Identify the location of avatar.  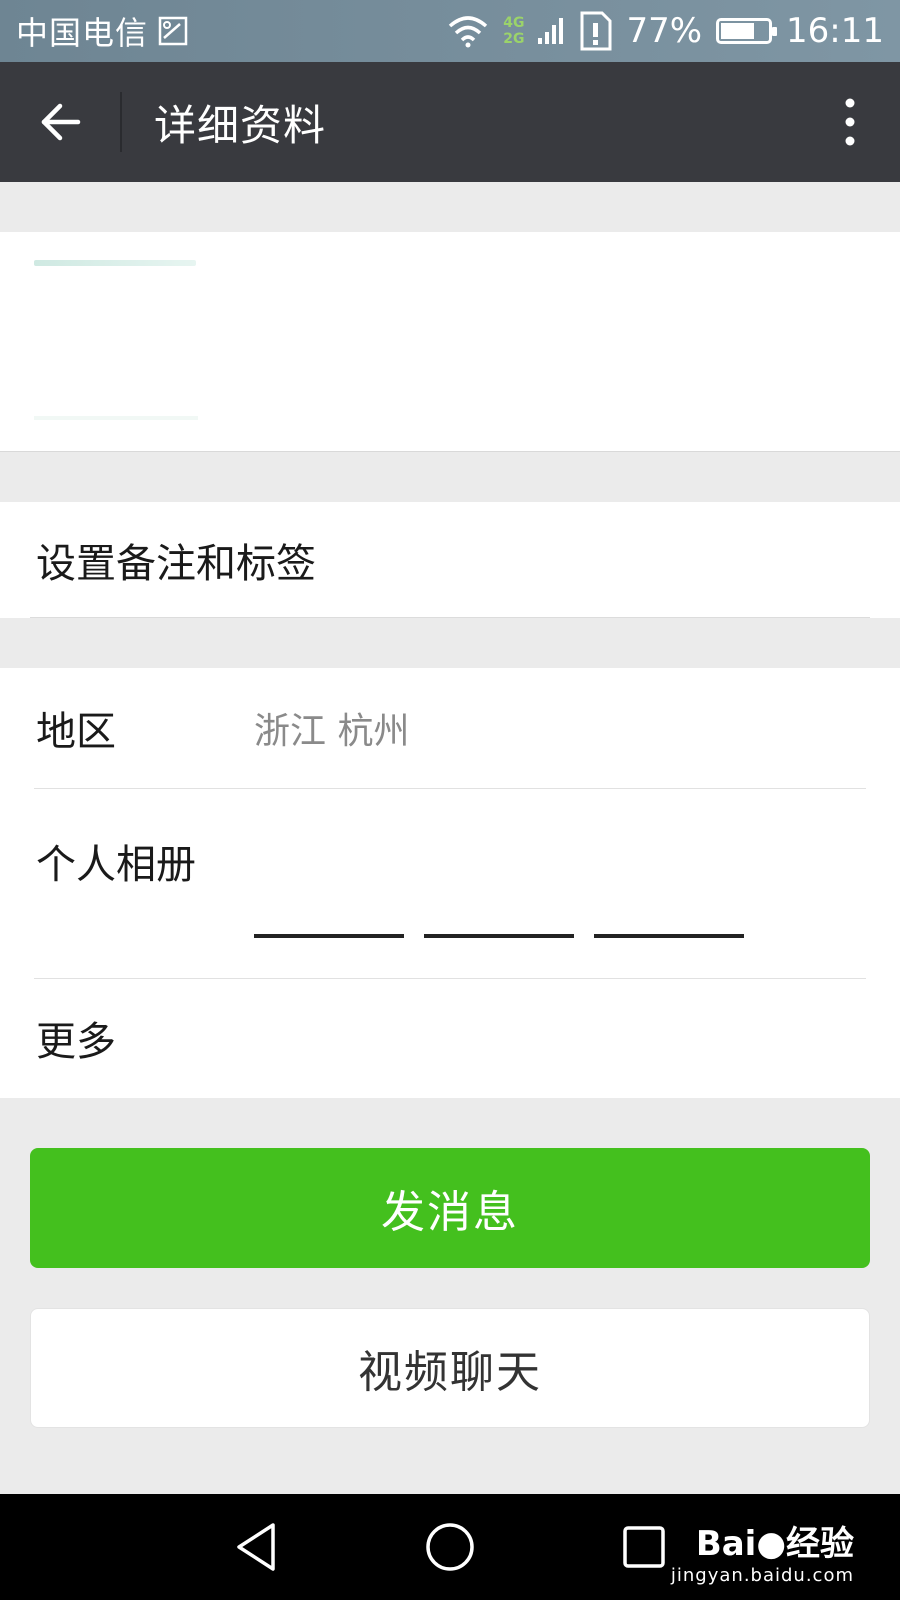
(116, 342).